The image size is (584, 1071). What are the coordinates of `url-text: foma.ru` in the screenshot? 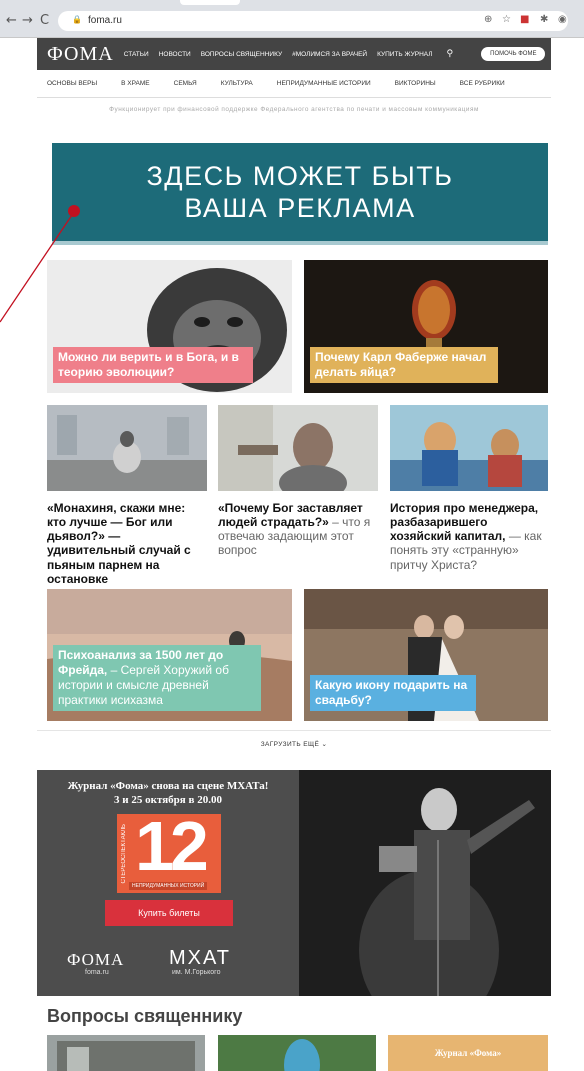 It's located at (105, 20).